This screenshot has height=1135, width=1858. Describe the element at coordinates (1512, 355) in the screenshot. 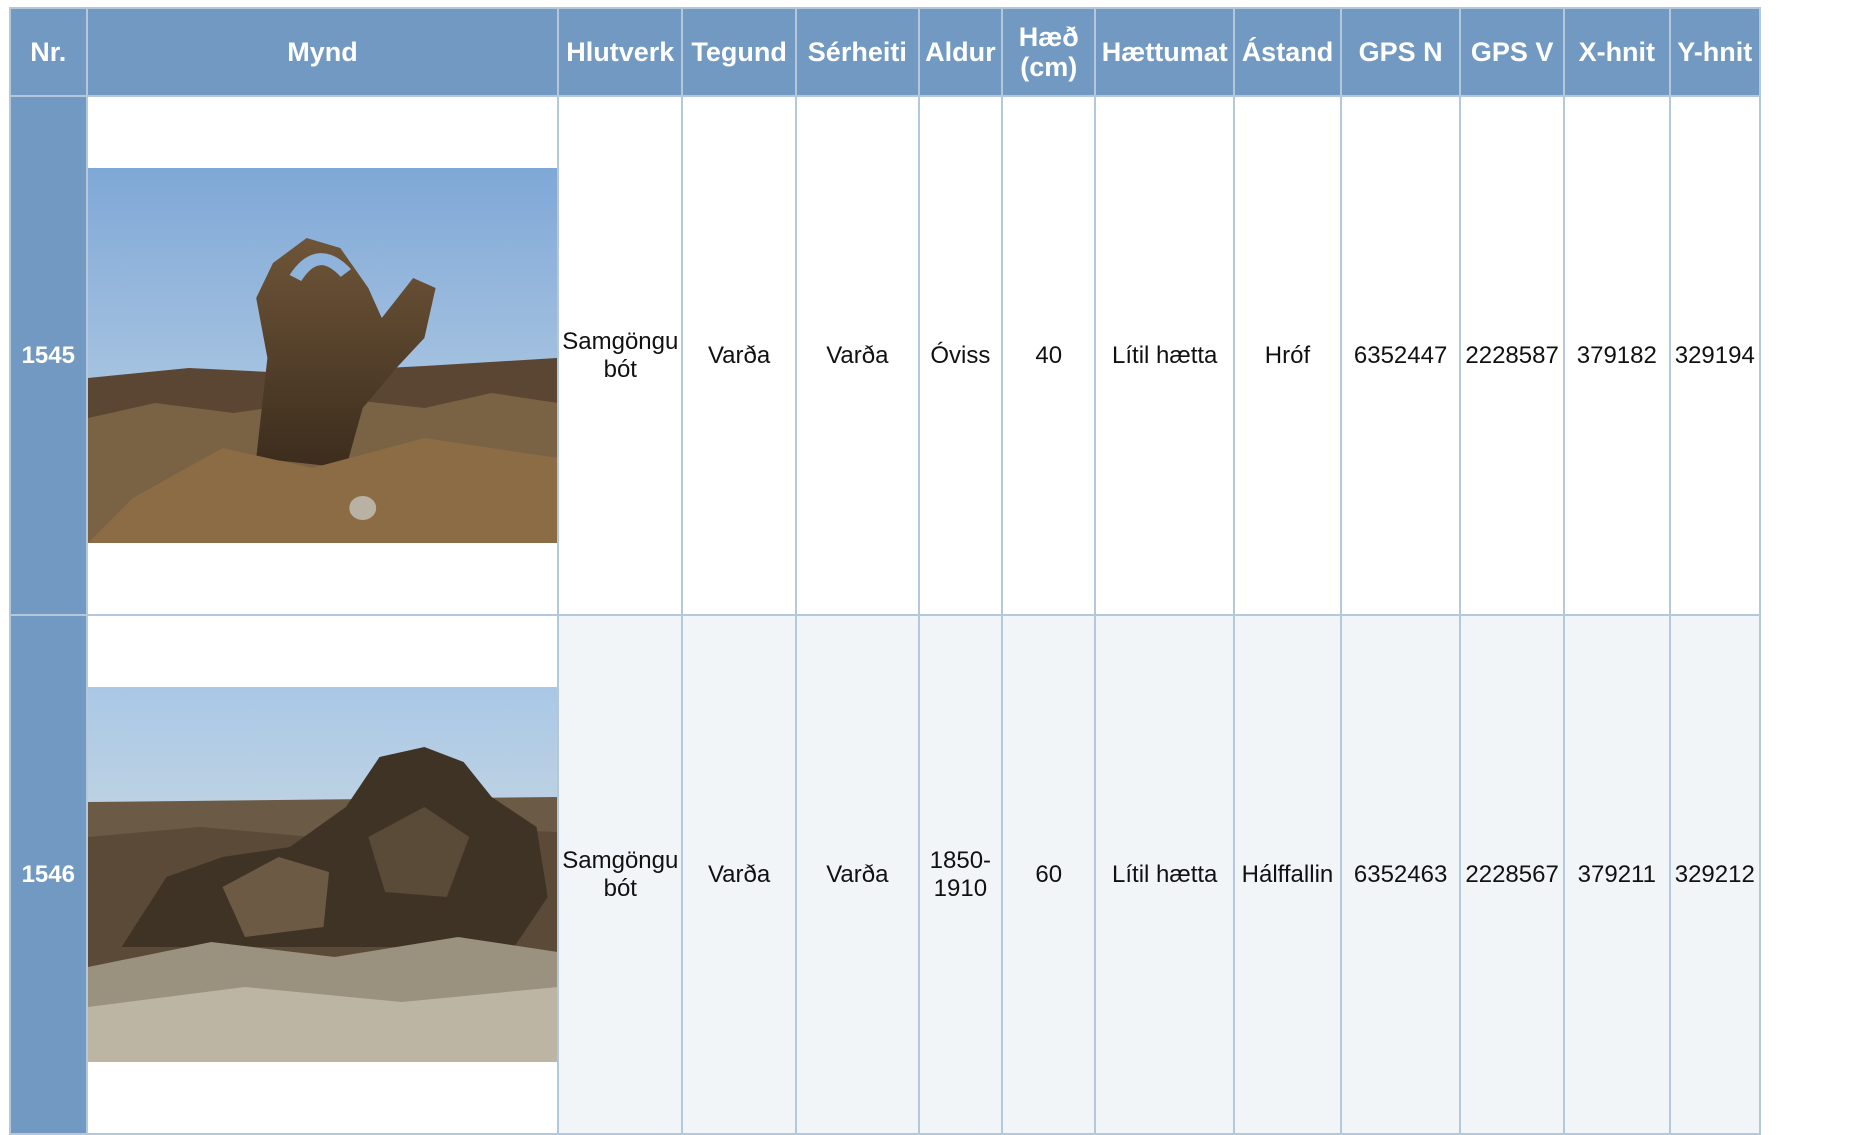

I see `gps-v-cell: 2228587` at that location.